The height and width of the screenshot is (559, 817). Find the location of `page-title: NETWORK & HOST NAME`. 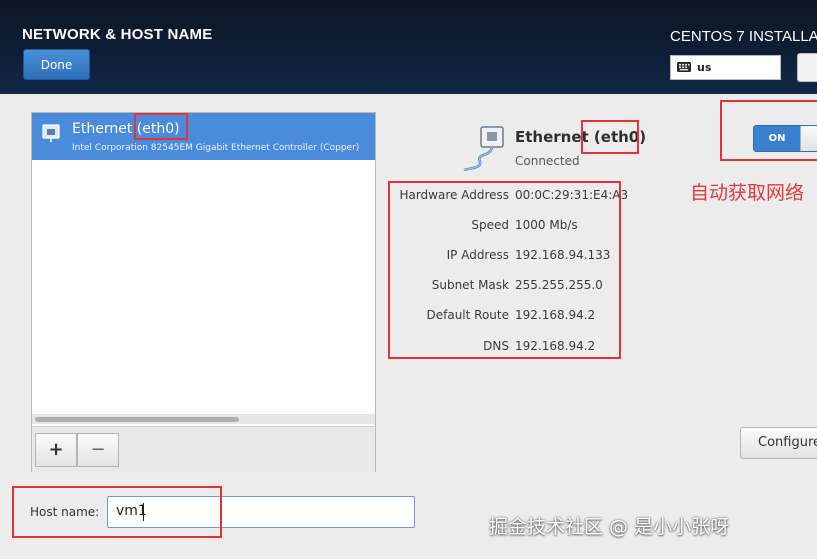

page-title: NETWORK & HOST NAME is located at coordinates (117, 34).